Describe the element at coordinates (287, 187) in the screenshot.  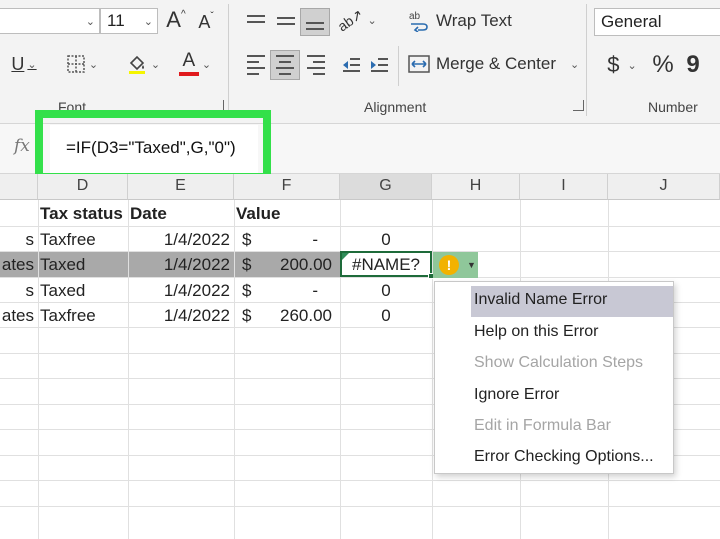
I see `column-header-f: F` at that location.